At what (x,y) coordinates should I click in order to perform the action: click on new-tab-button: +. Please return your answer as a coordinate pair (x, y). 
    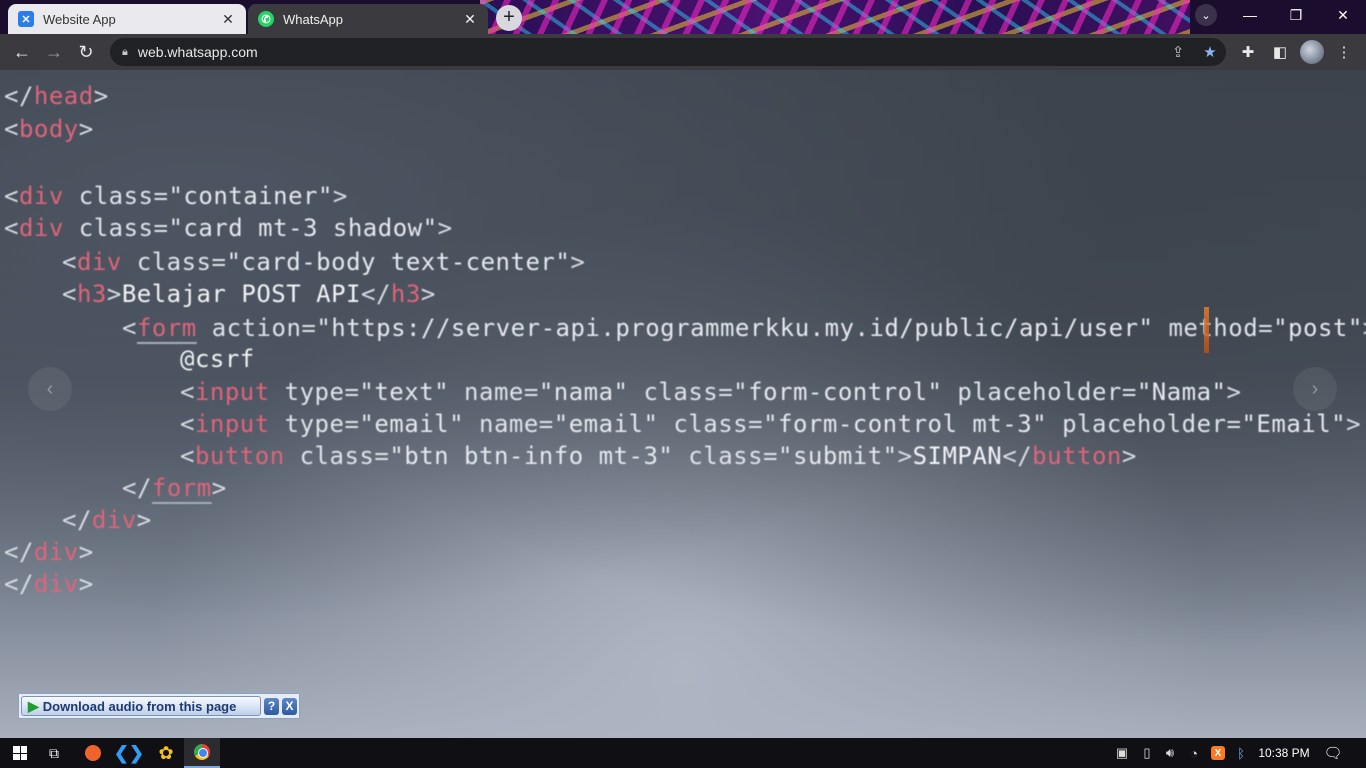
    Looking at the image, I should click on (509, 18).